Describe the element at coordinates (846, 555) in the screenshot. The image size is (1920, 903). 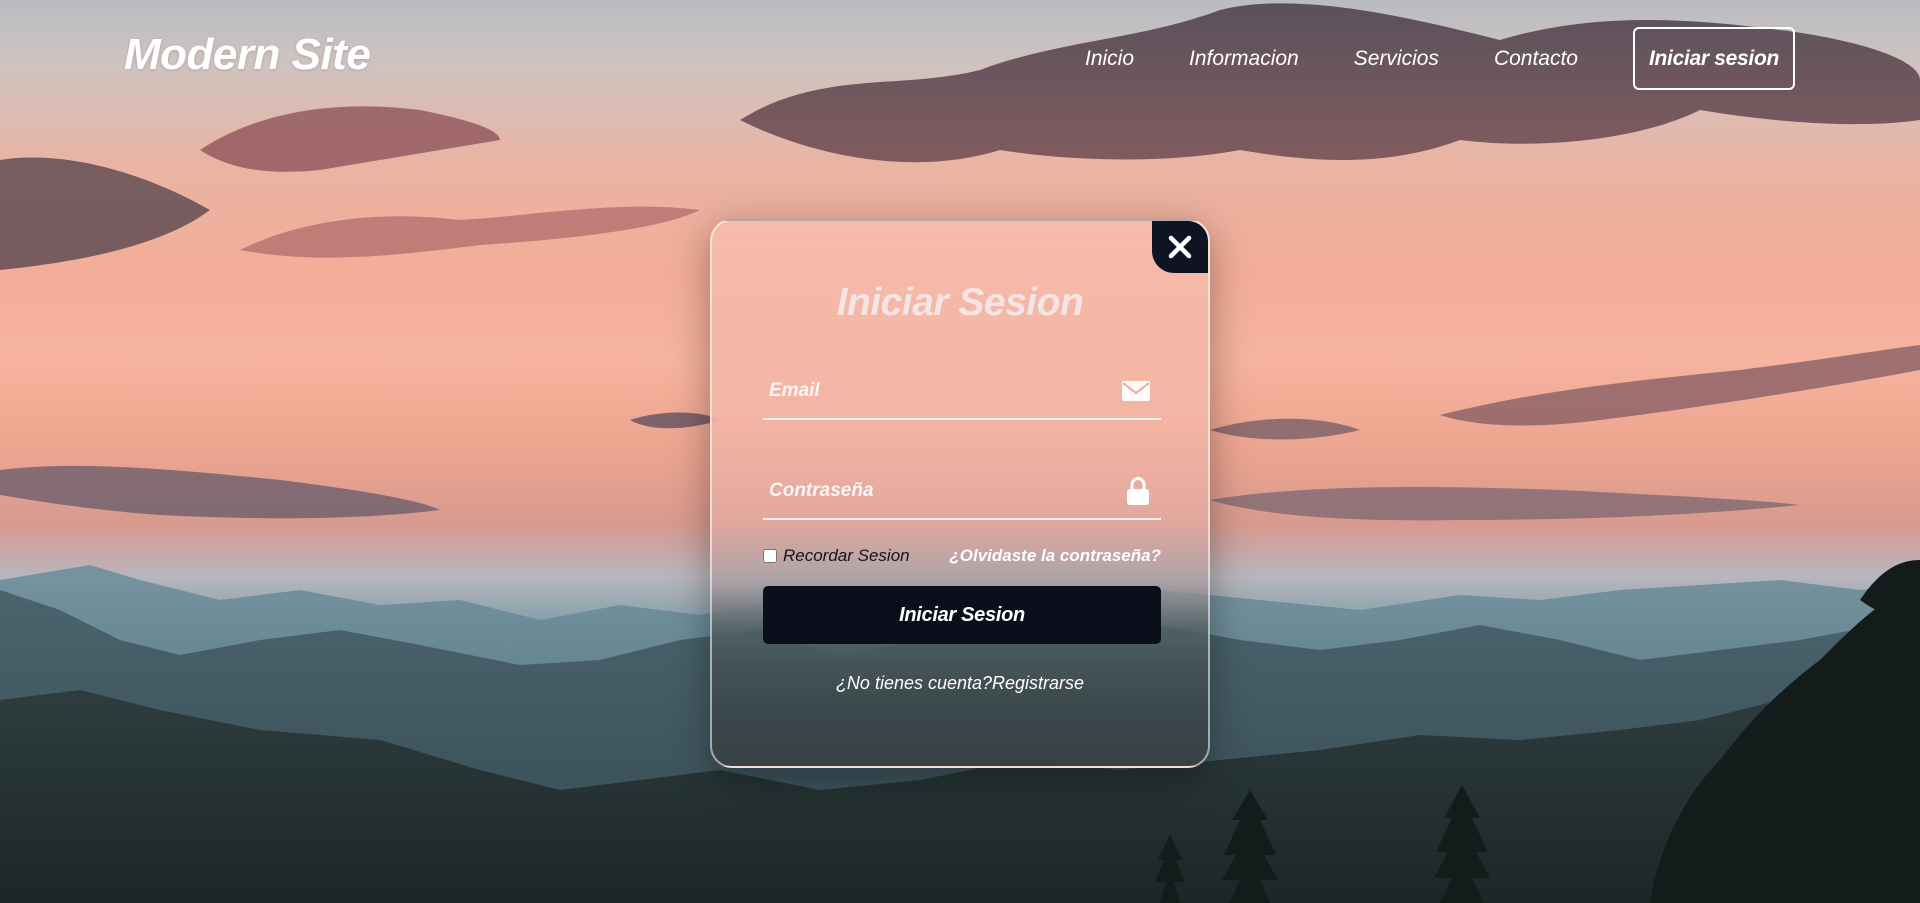
I see `remember-label: Recordar Sesion` at that location.